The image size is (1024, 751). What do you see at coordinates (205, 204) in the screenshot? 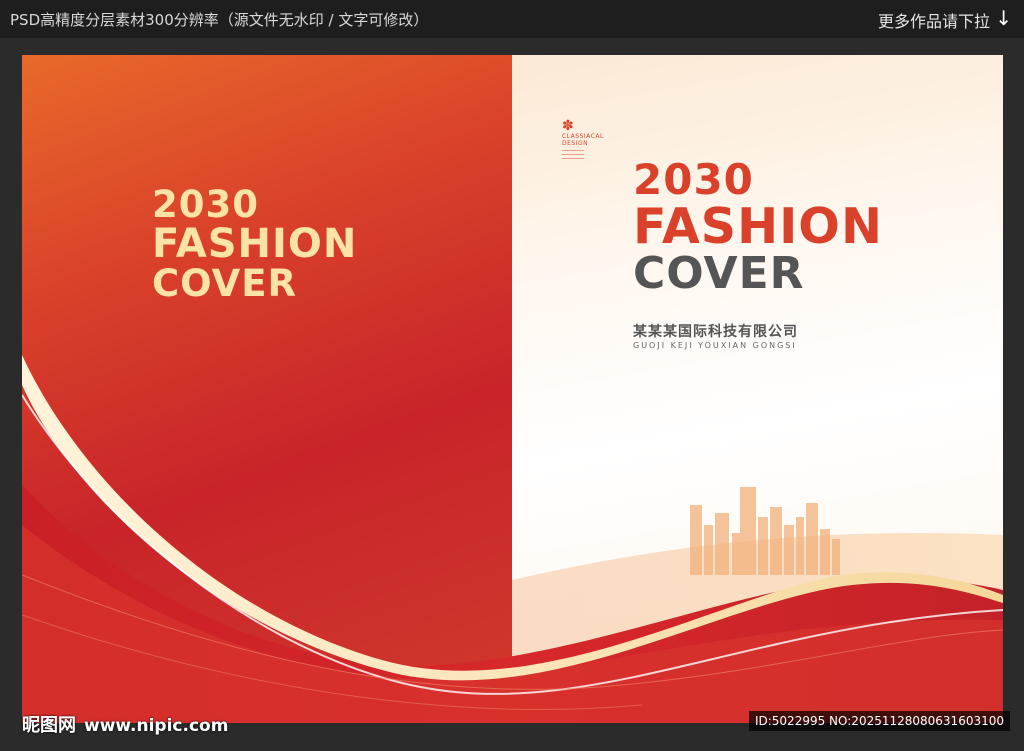
I see `back-cover-year: 2030` at bounding box center [205, 204].